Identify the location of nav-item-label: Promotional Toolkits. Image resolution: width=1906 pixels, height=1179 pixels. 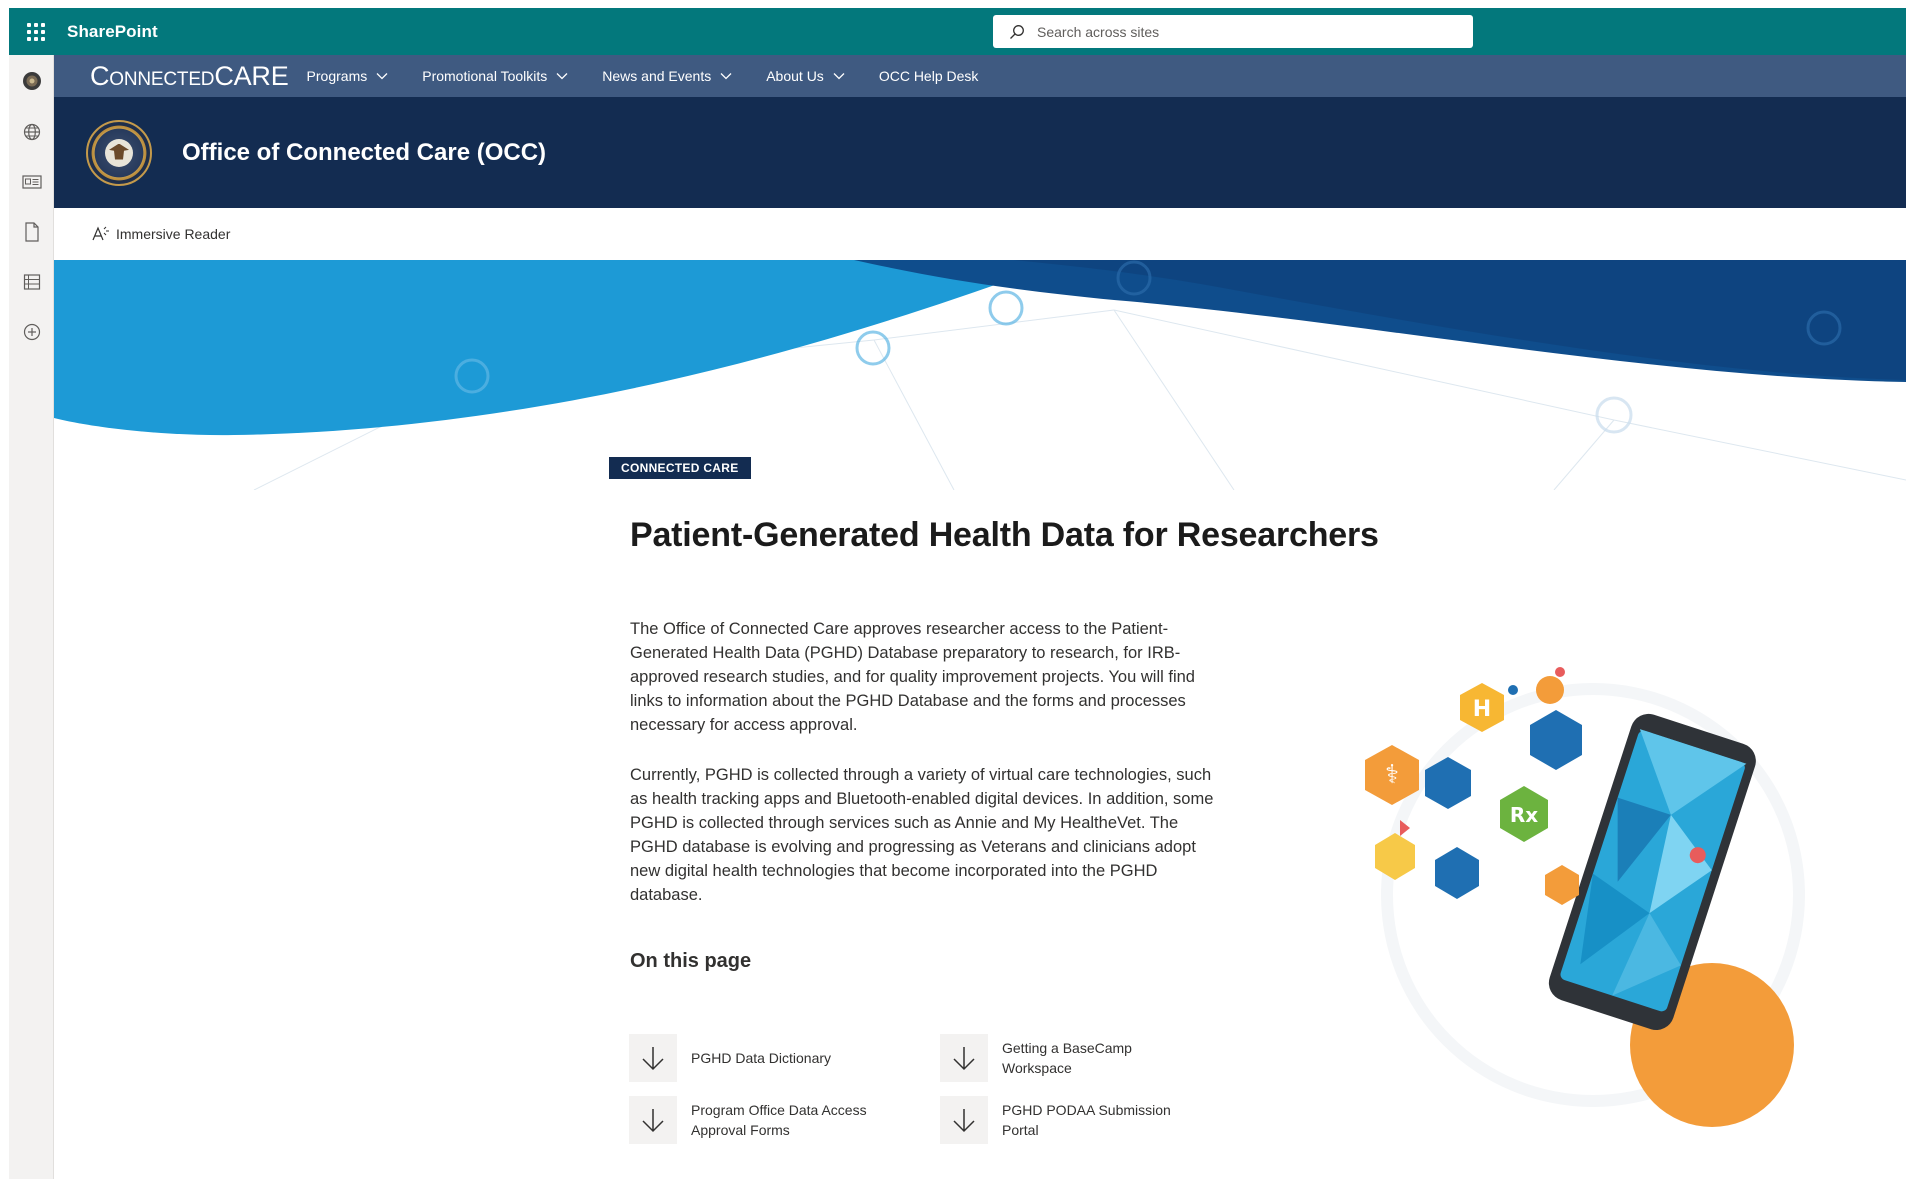
(485, 76).